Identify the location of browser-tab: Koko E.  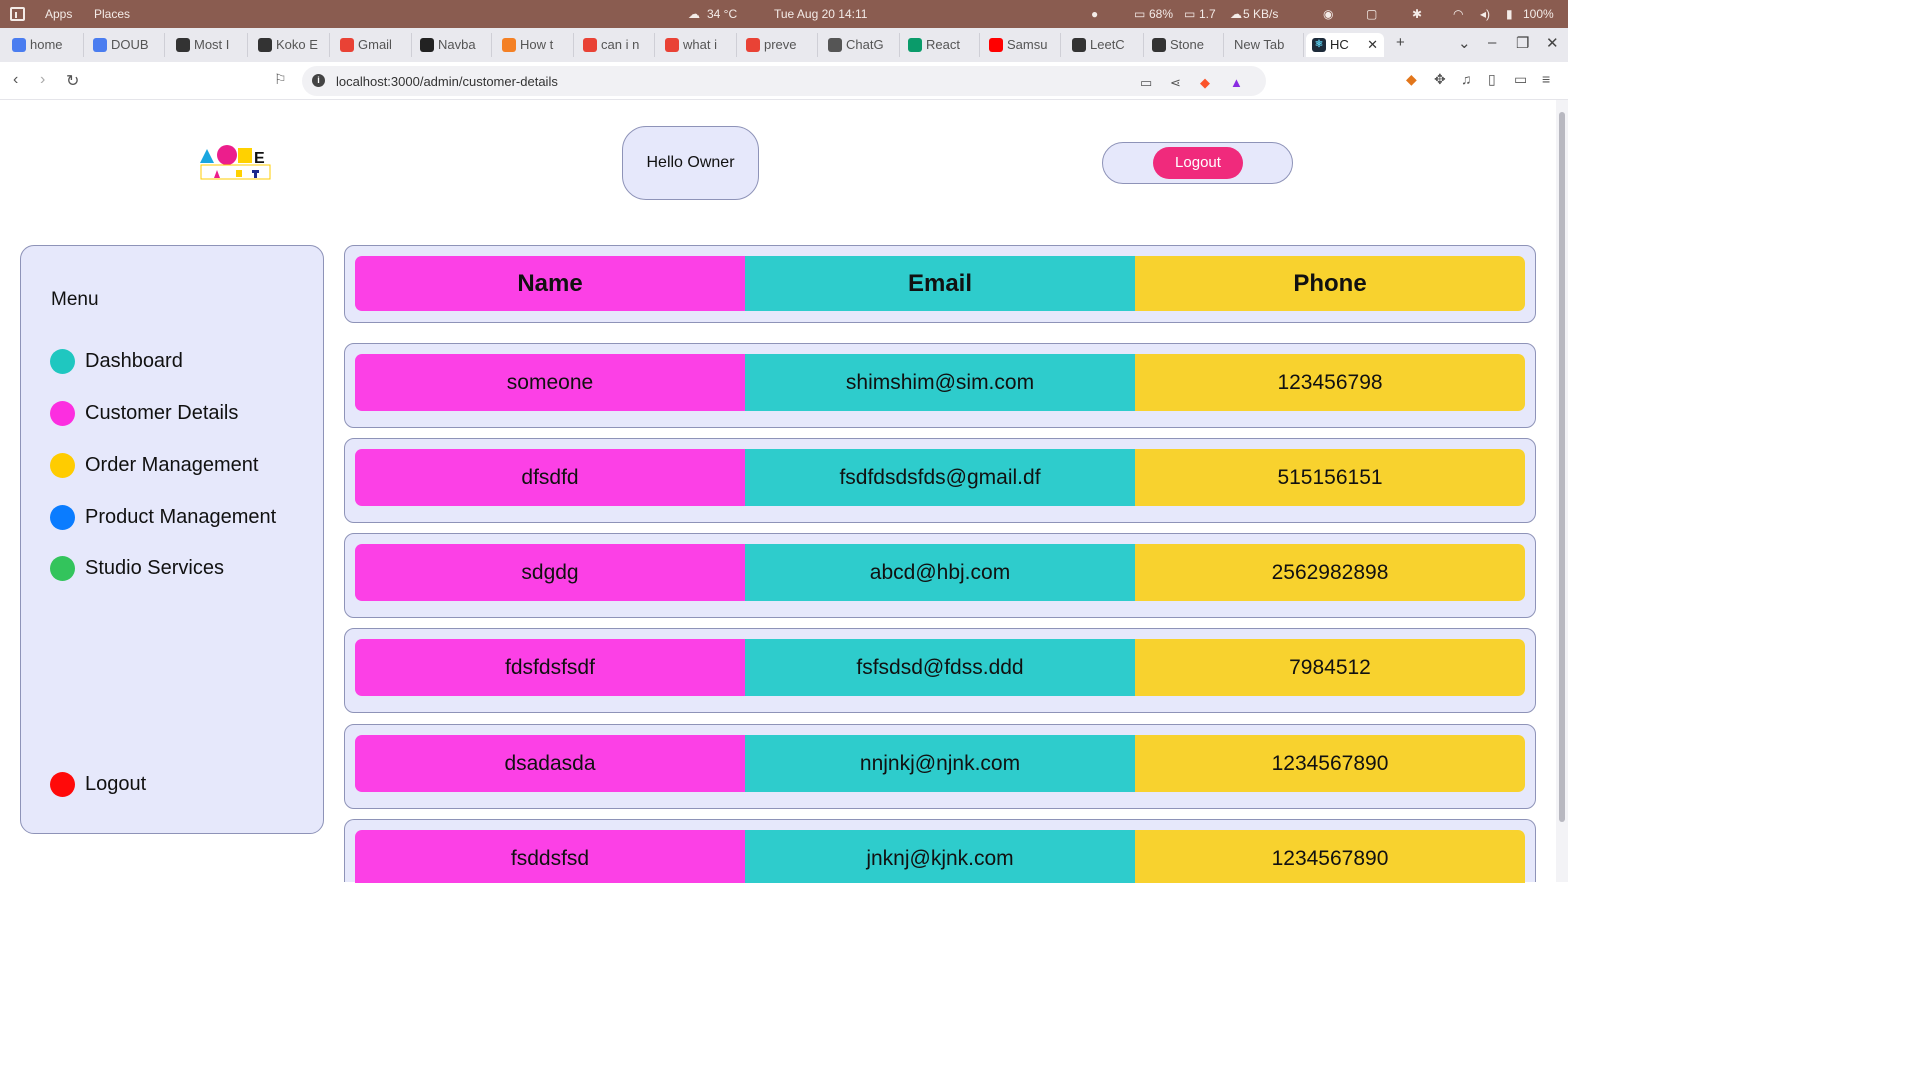
(291, 45).